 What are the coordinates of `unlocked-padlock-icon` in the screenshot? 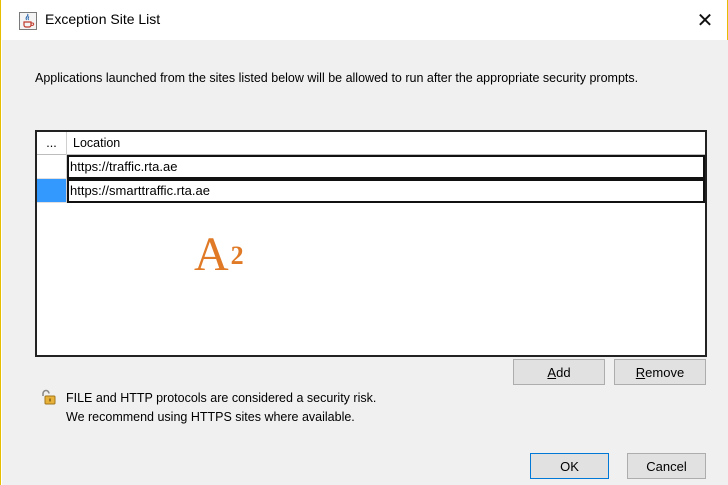 It's located at (48, 397).